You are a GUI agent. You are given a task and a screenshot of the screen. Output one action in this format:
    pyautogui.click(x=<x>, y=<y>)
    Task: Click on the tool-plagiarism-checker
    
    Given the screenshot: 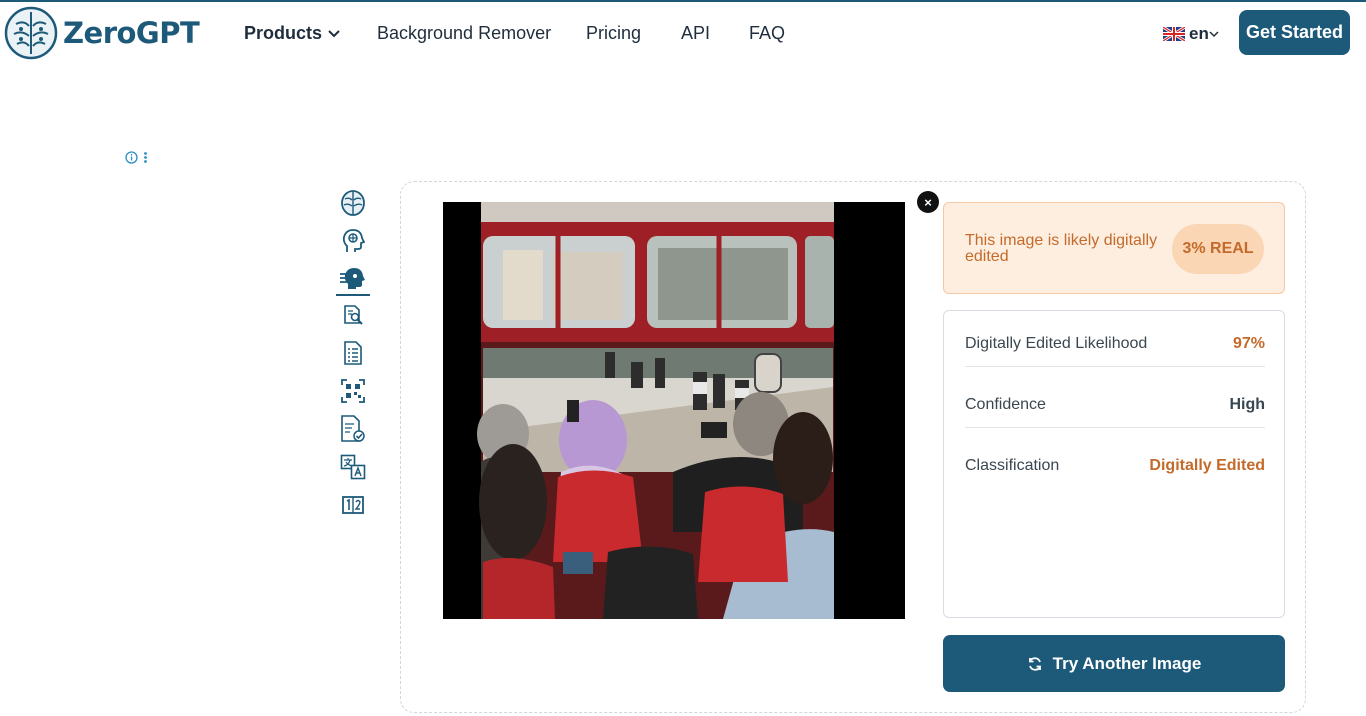 What is the action you would take?
    pyautogui.click(x=353, y=315)
    